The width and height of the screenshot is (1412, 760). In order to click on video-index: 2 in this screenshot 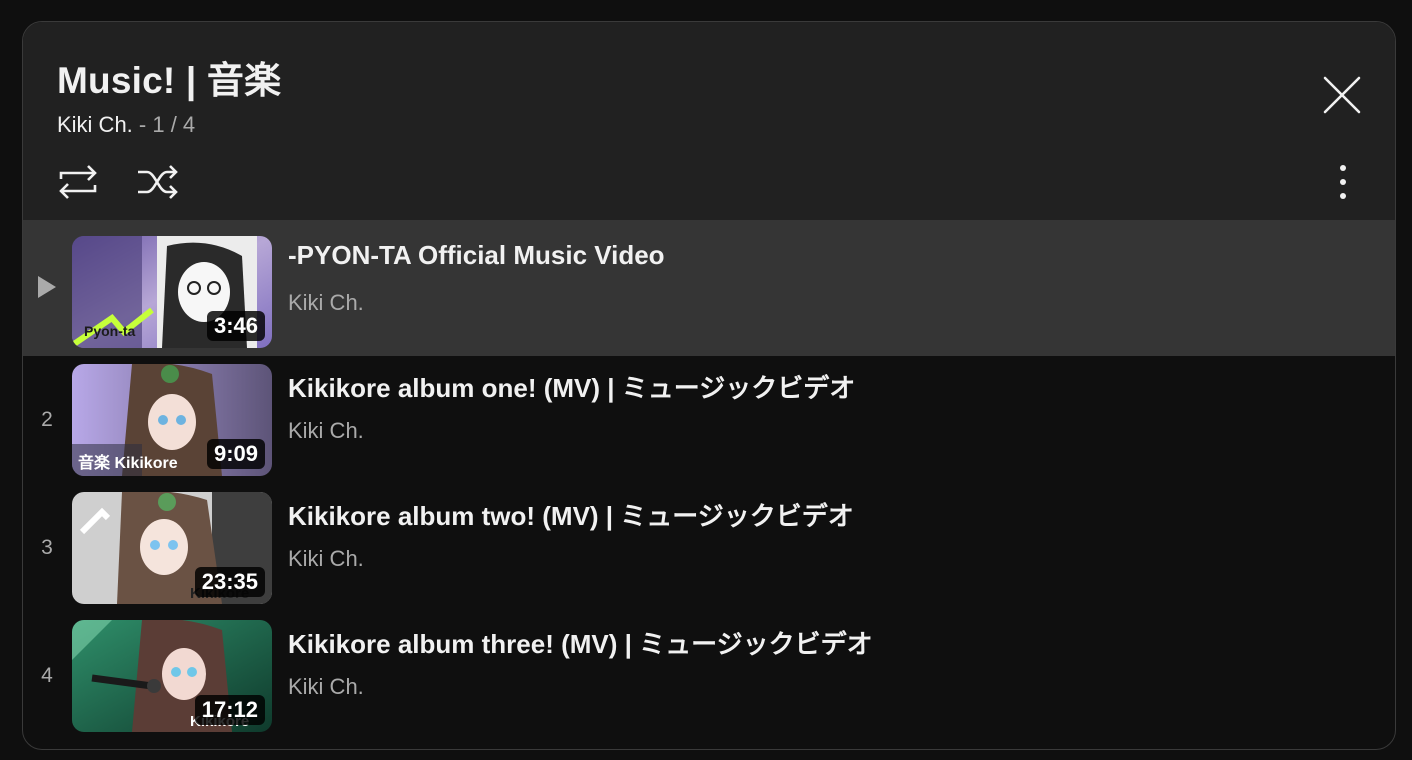, I will do `click(47, 419)`.